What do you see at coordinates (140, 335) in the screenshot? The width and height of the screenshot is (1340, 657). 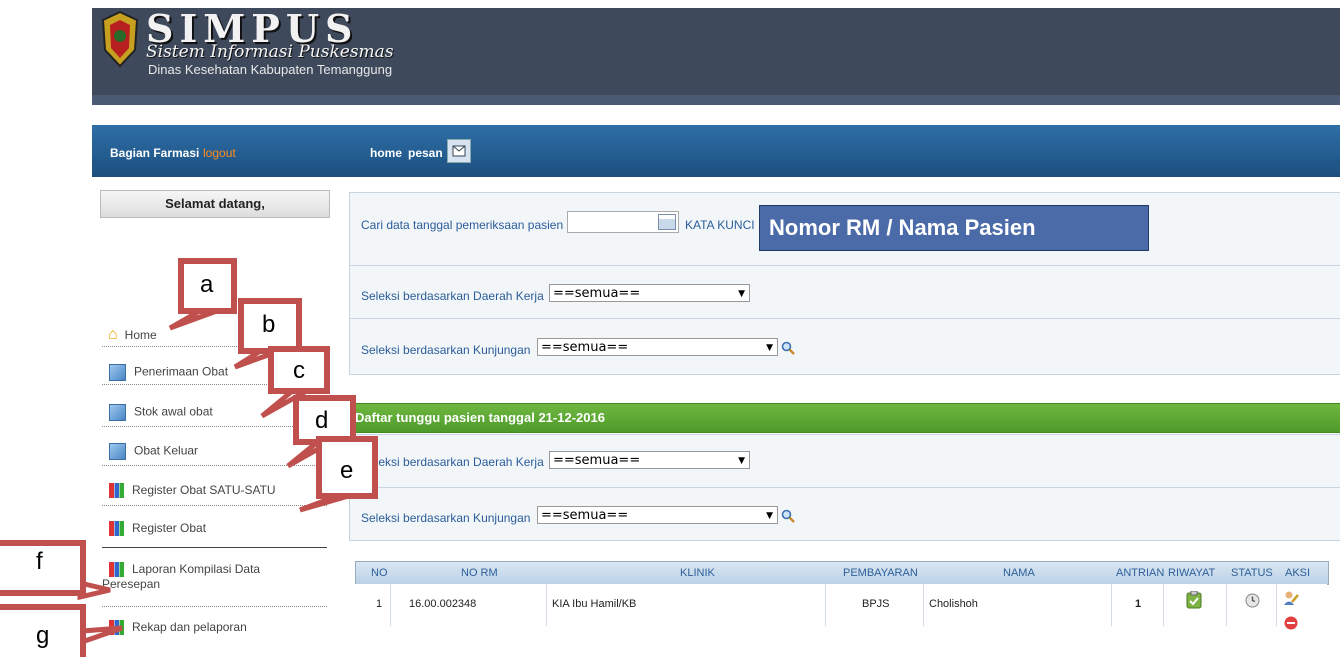 I see `sidebar-item-label: Home` at bounding box center [140, 335].